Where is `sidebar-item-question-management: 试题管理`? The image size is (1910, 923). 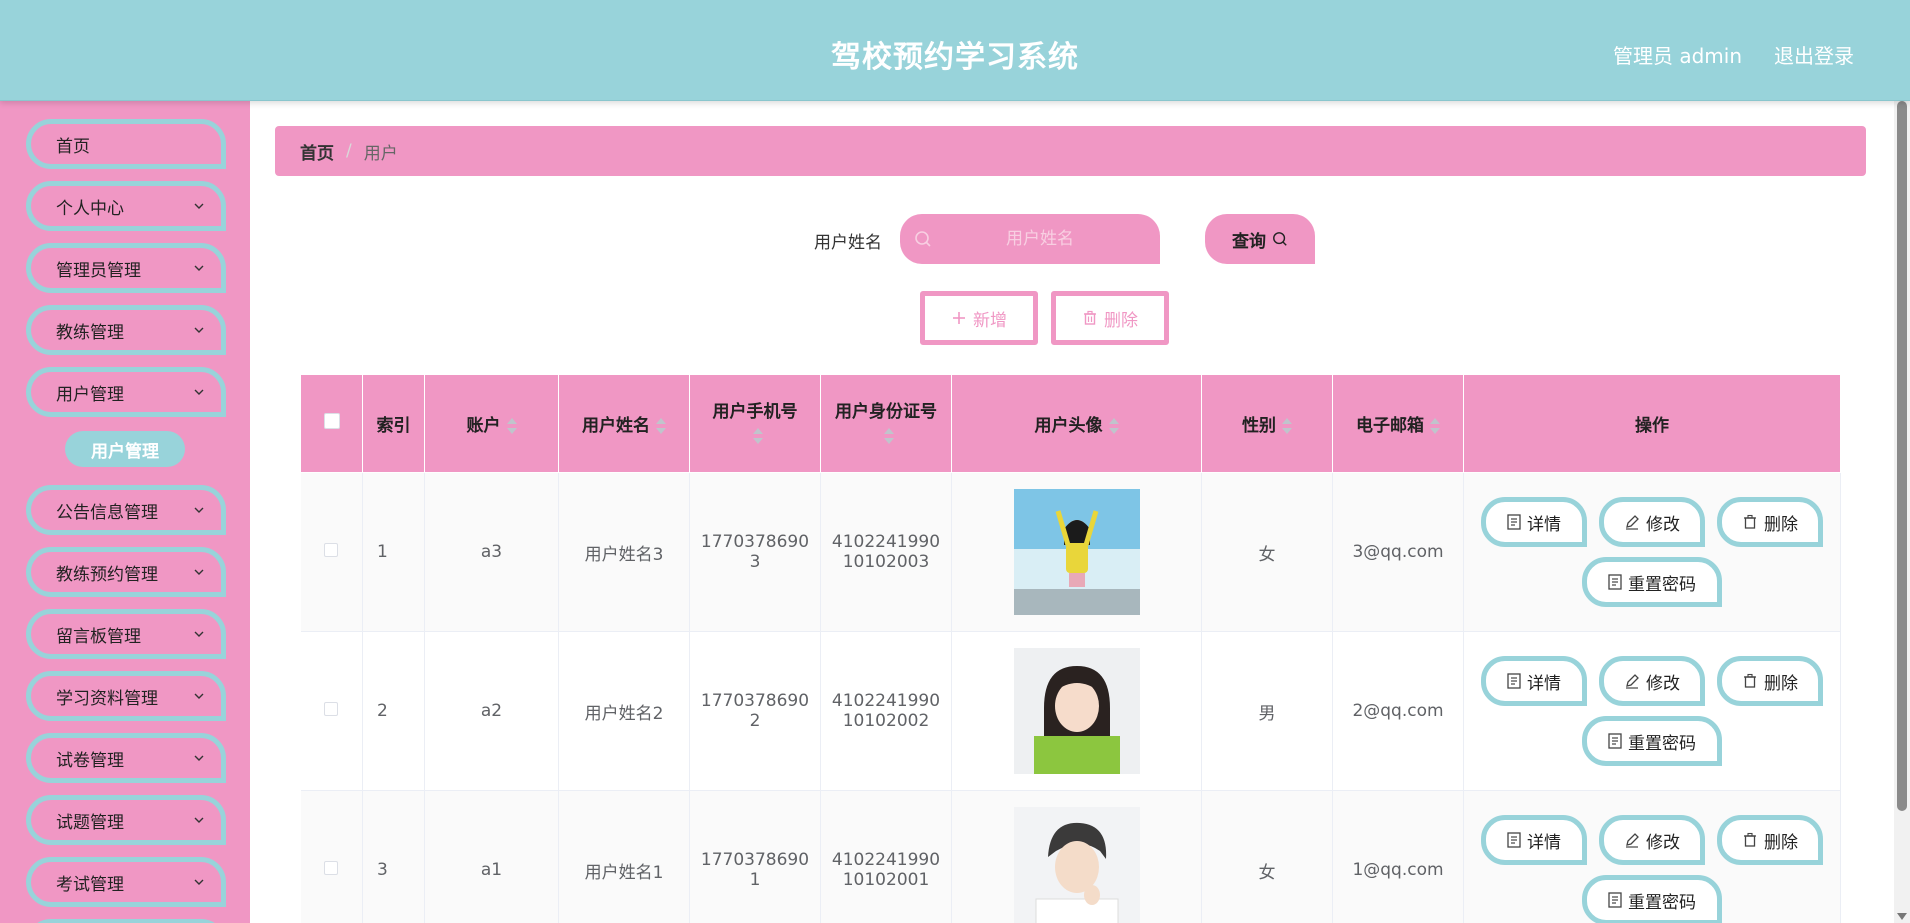 sidebar-item-question-management: 试题管理 is located at coordinates (126, 820).